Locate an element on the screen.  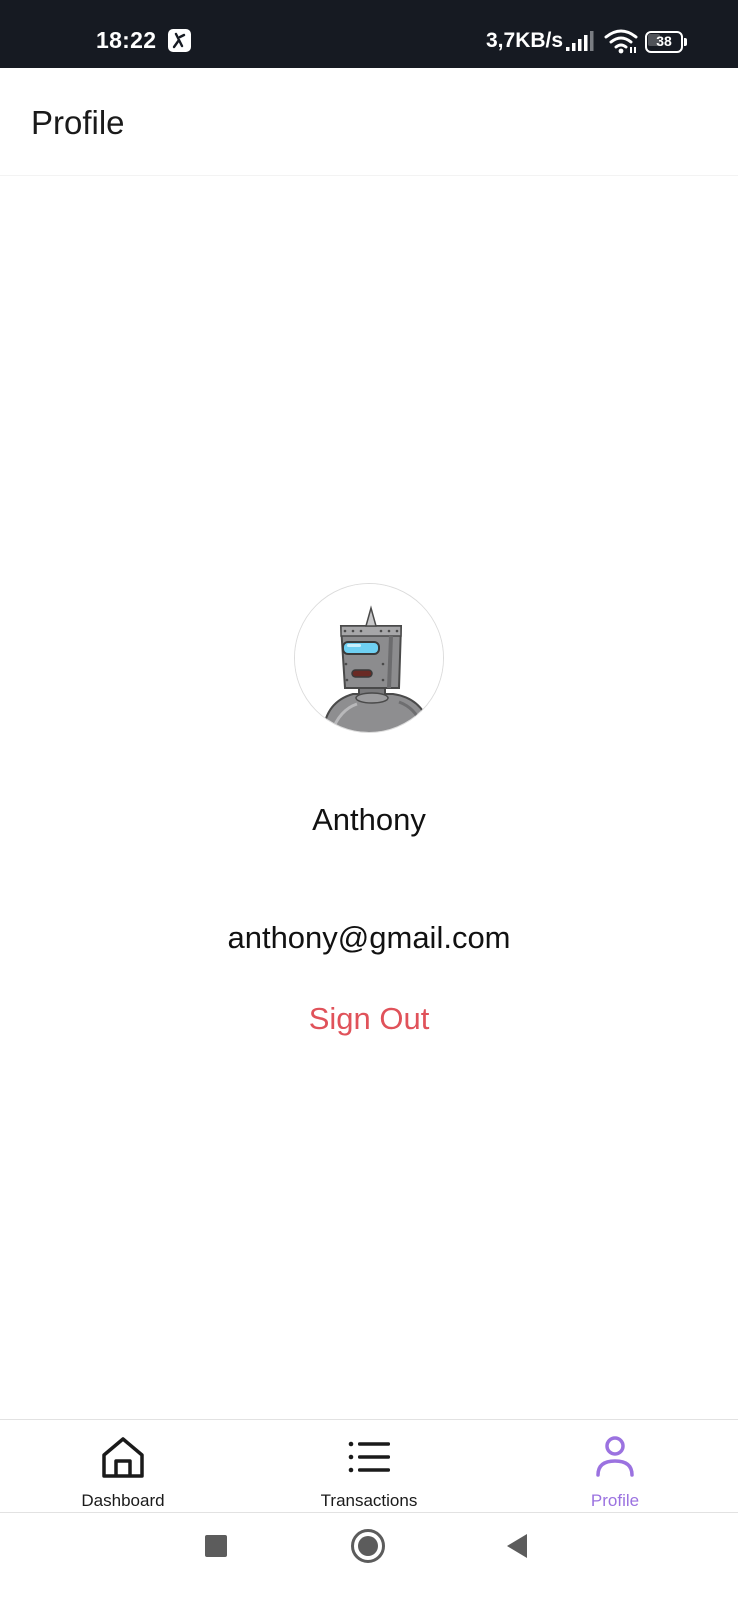
tab-transactions-label: Transactions is located at coordinates (369, 1500).